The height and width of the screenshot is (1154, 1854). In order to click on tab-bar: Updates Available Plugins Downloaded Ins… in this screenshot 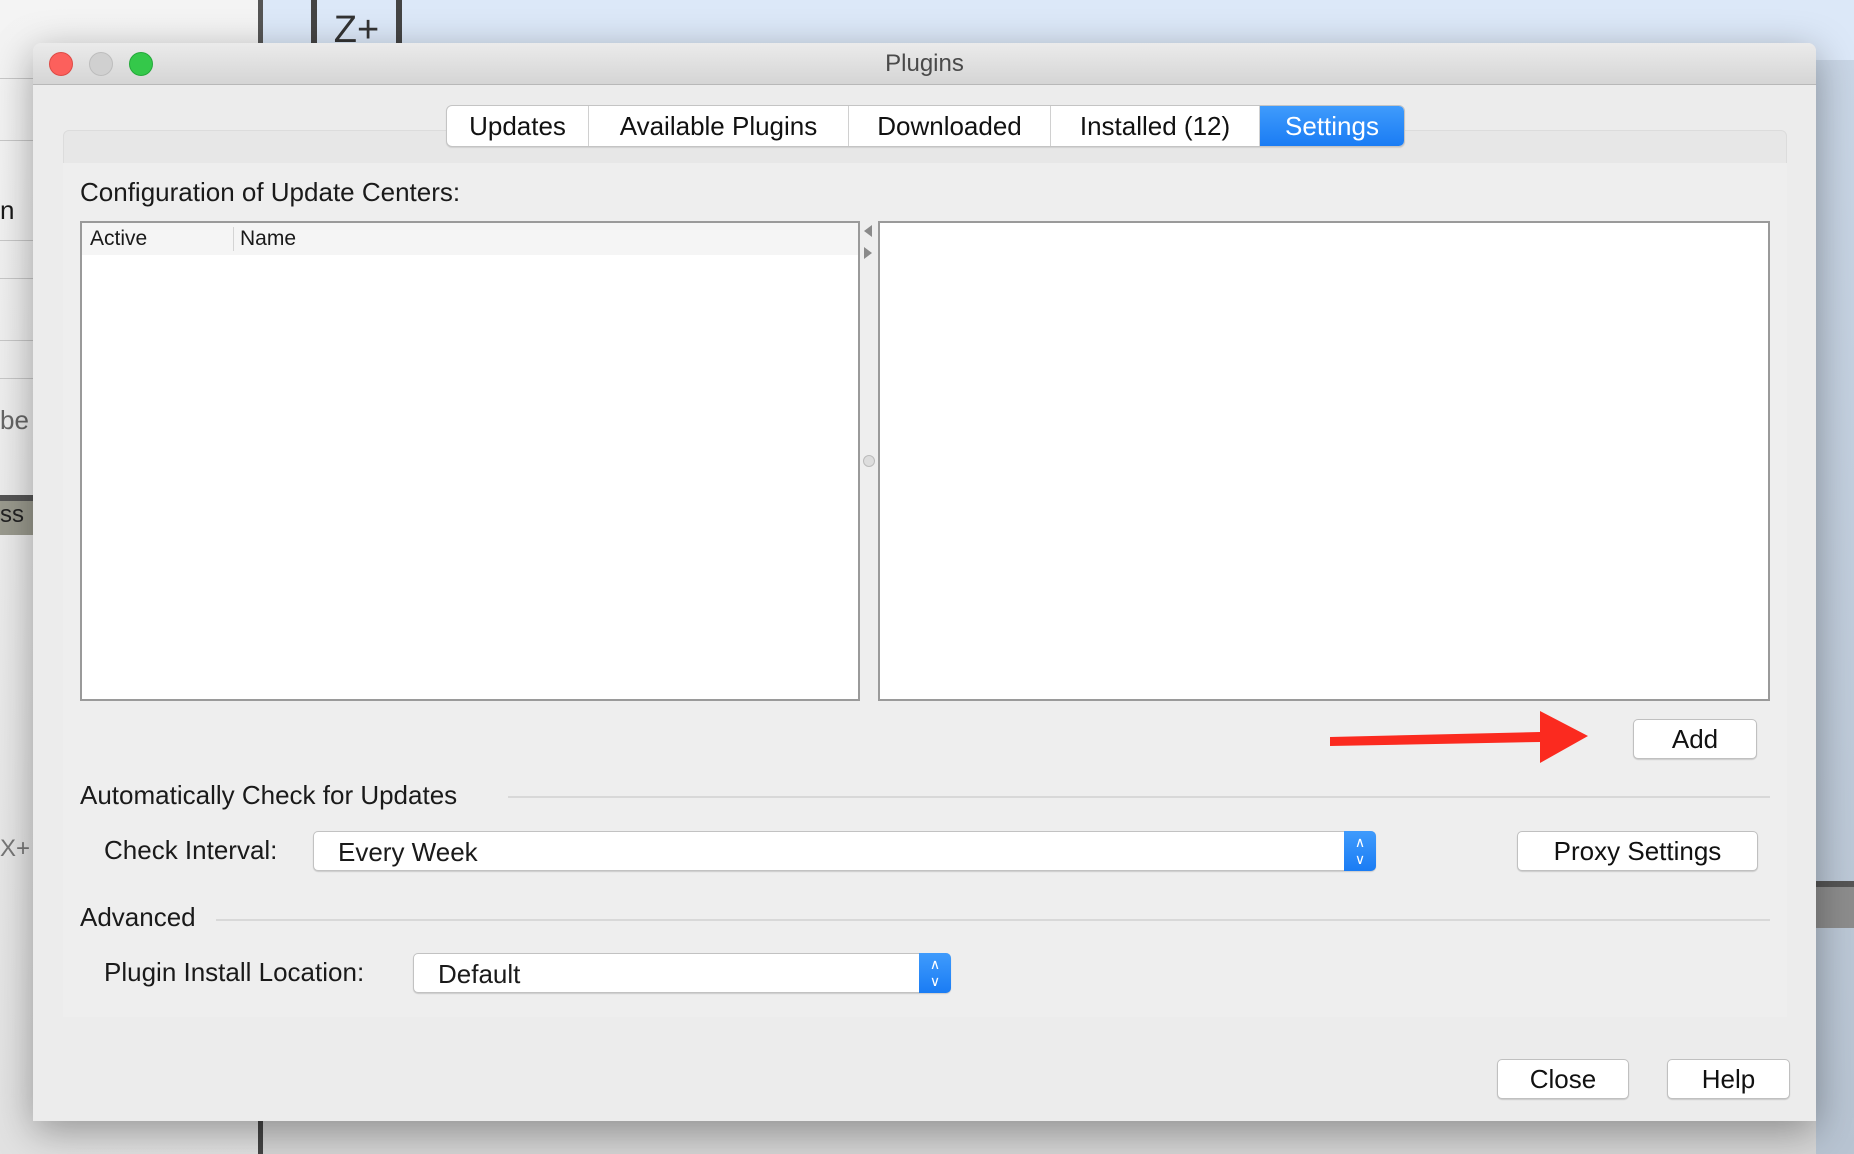, I will do `click(925, 126)`.